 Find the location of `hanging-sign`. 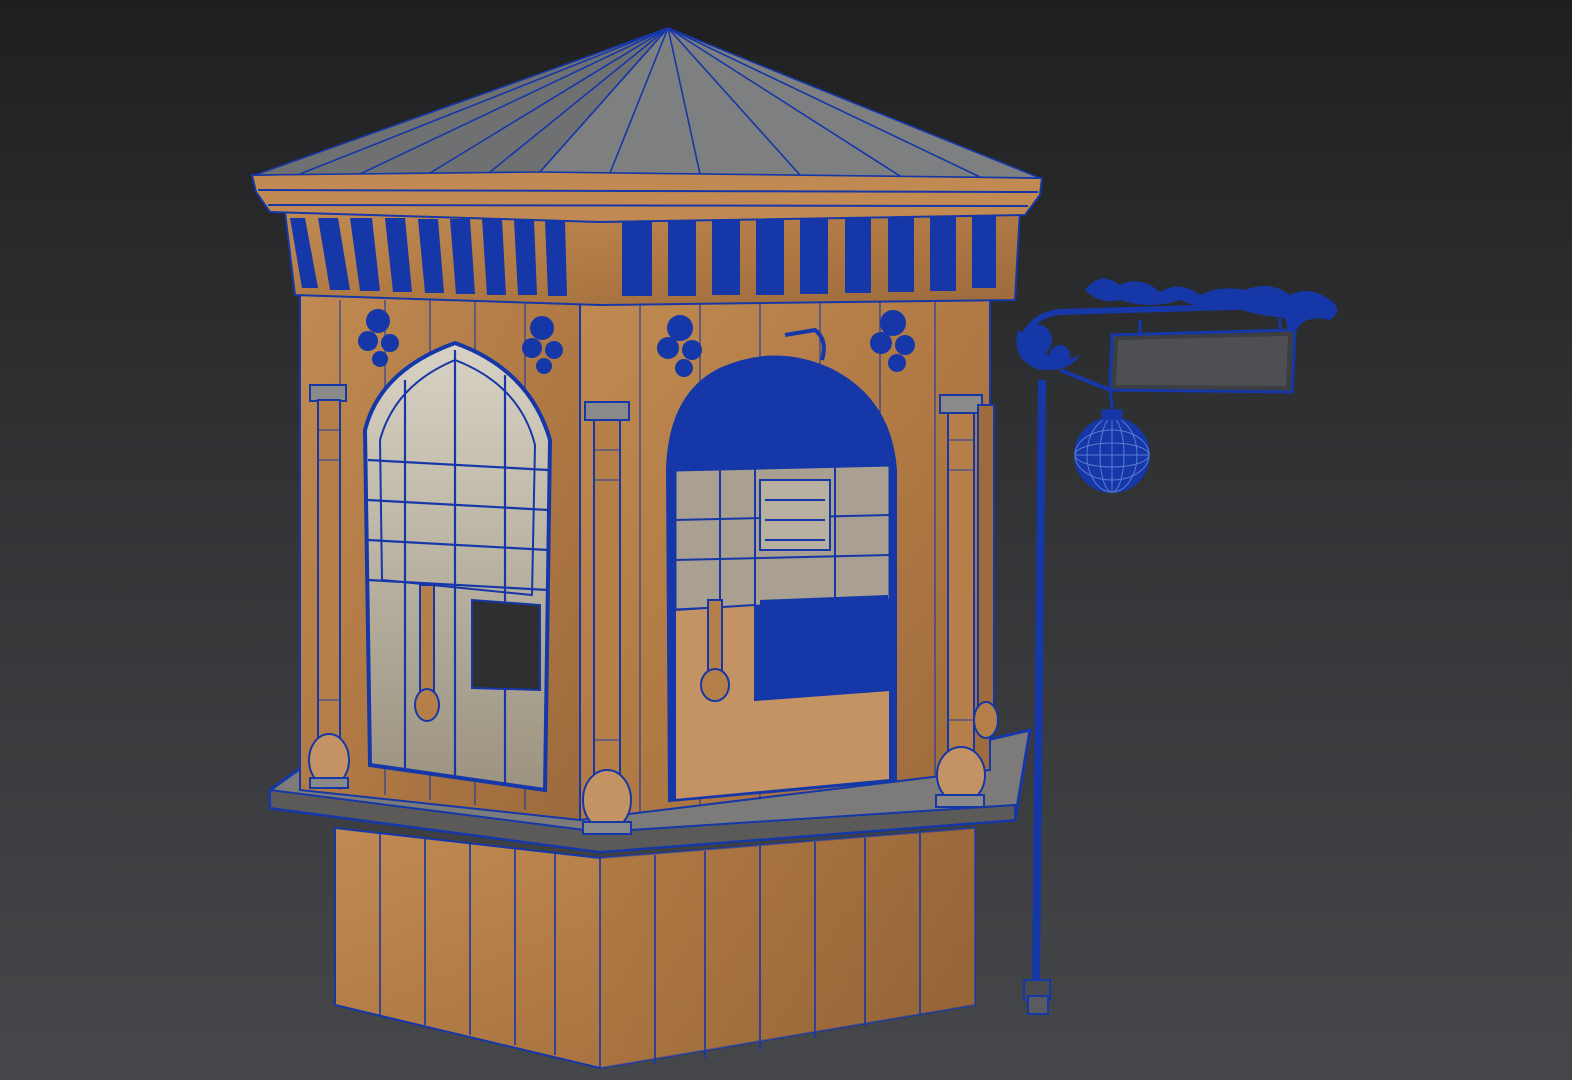

hanging-sign is located at coordinates (1202, 356).